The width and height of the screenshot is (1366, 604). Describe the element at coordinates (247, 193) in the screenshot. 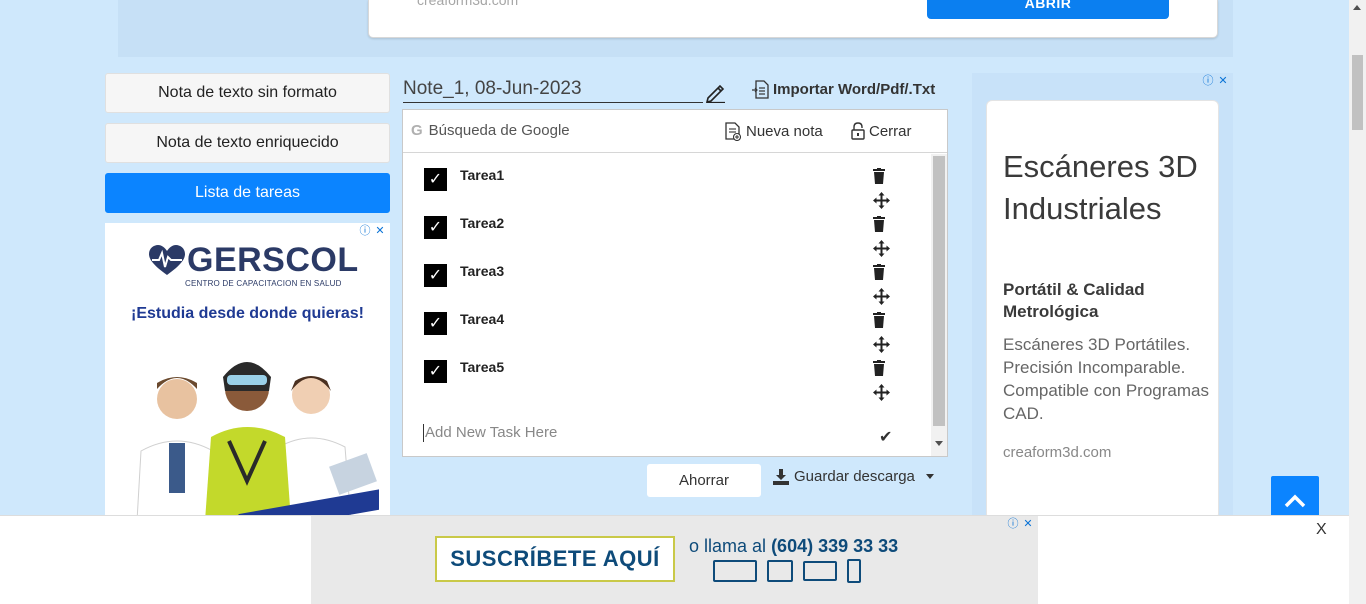

I see `sidebar-item-task-list: Lista de tareas` at that location.